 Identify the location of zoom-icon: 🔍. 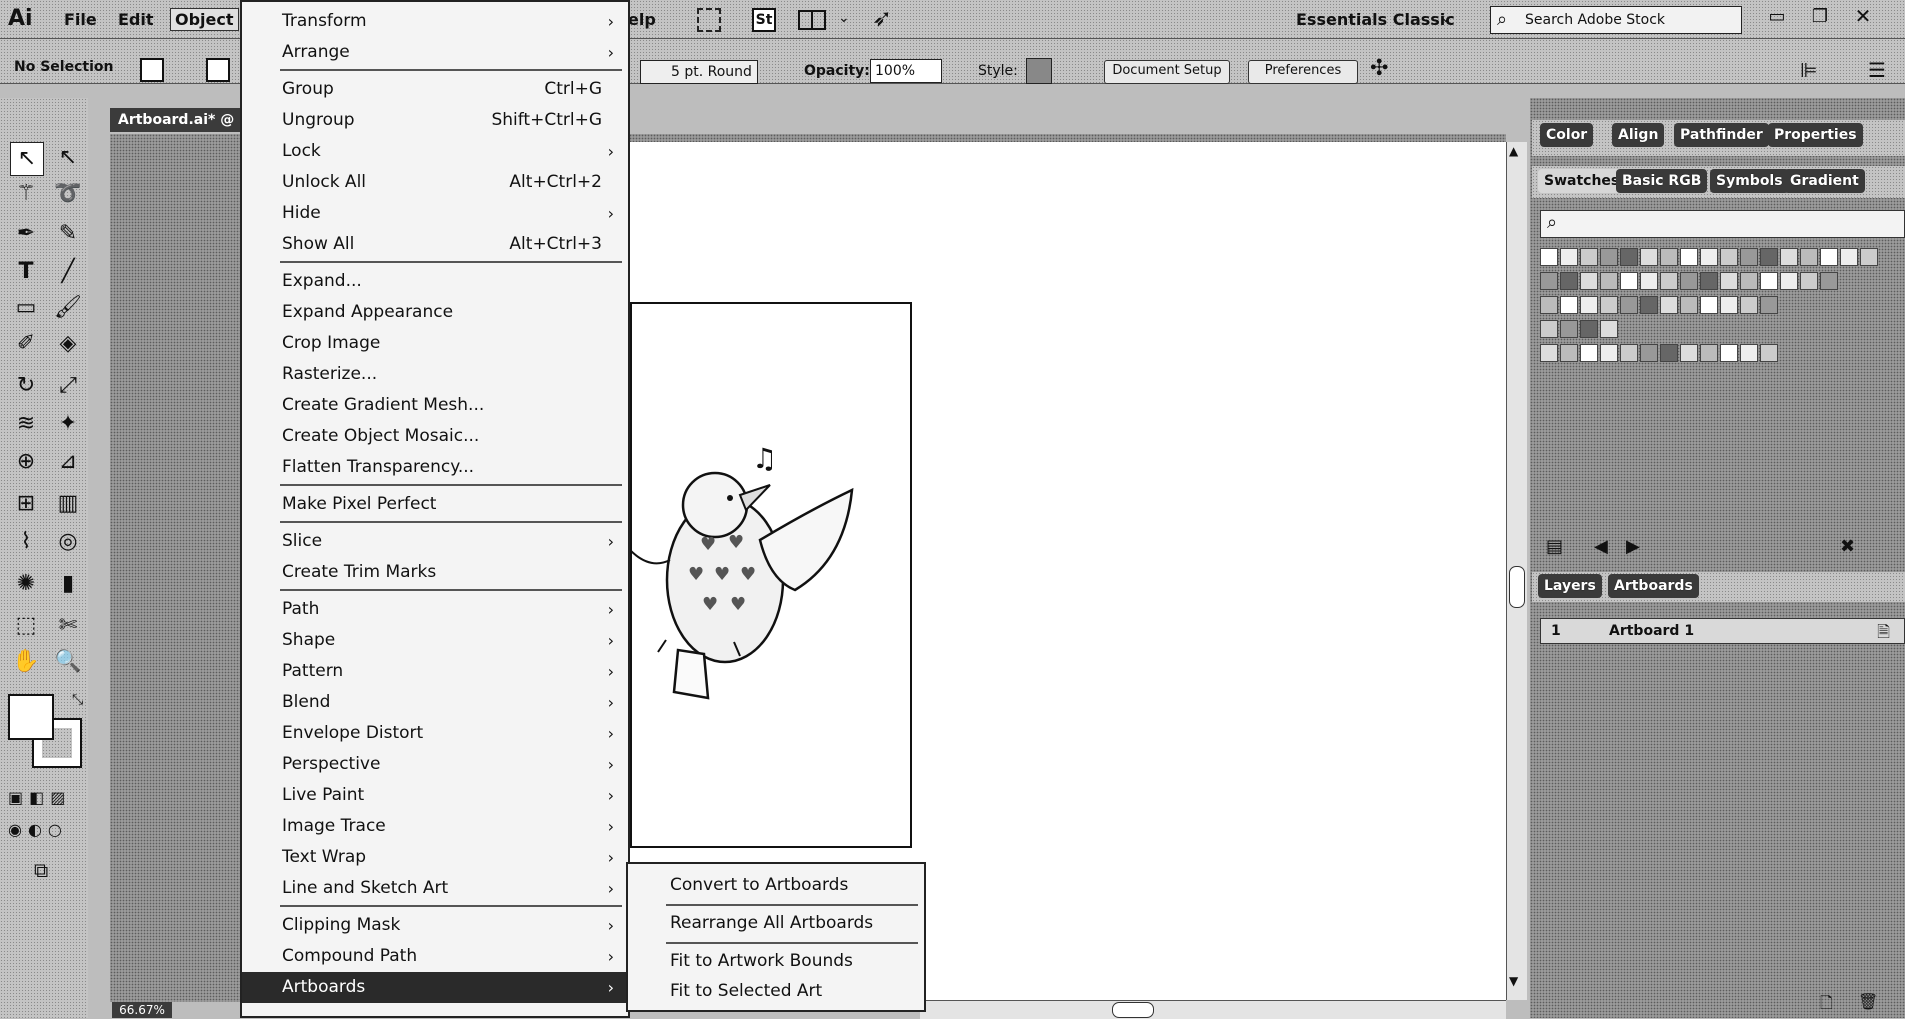
(68, 662).